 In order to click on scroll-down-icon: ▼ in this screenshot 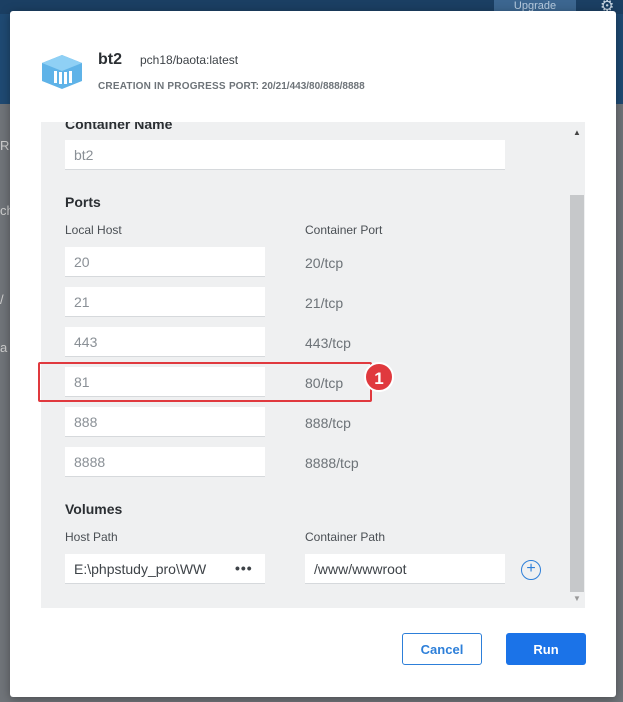, I will do `click(577, 598)`.